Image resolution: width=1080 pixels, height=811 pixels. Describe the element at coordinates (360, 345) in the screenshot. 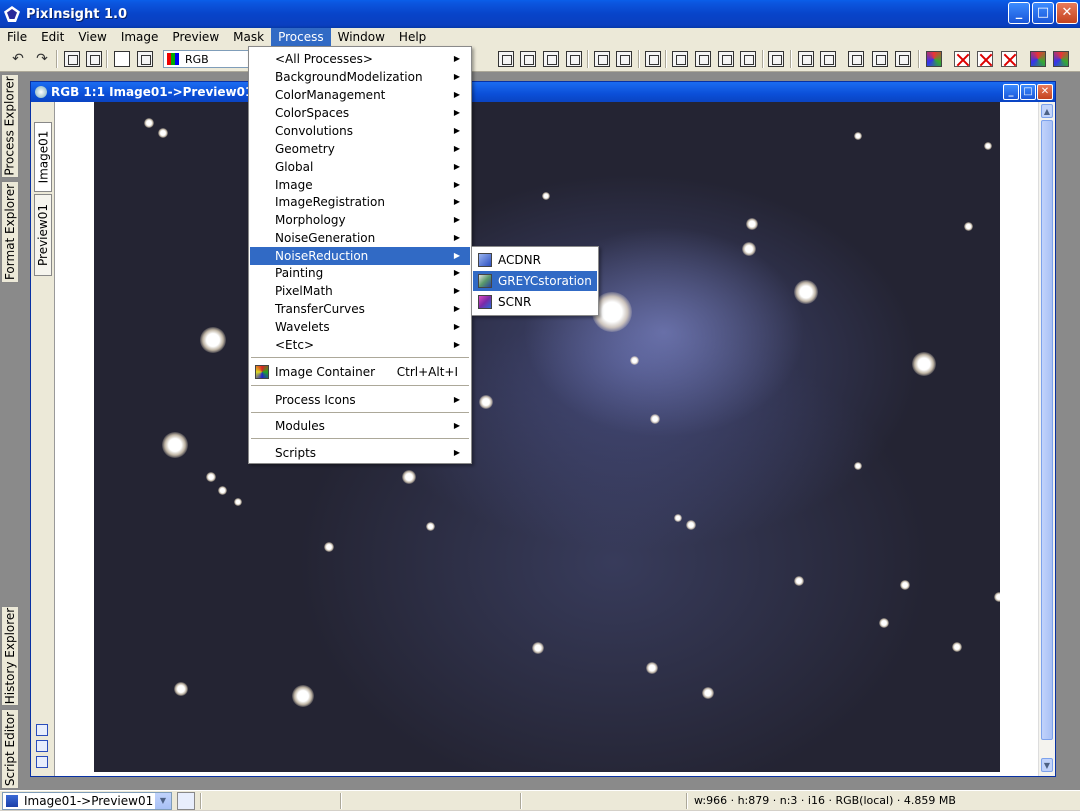

I see `menu-item-etc: <Etc> ▶` at that location.